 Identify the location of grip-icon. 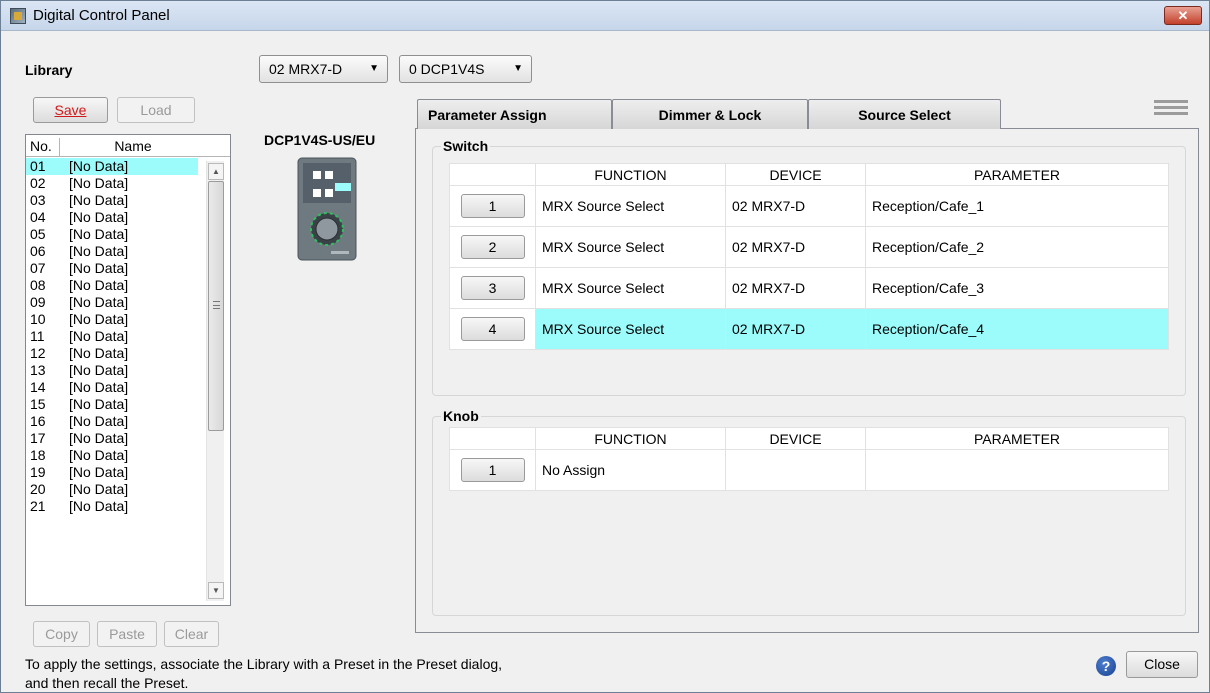
(216, 305).